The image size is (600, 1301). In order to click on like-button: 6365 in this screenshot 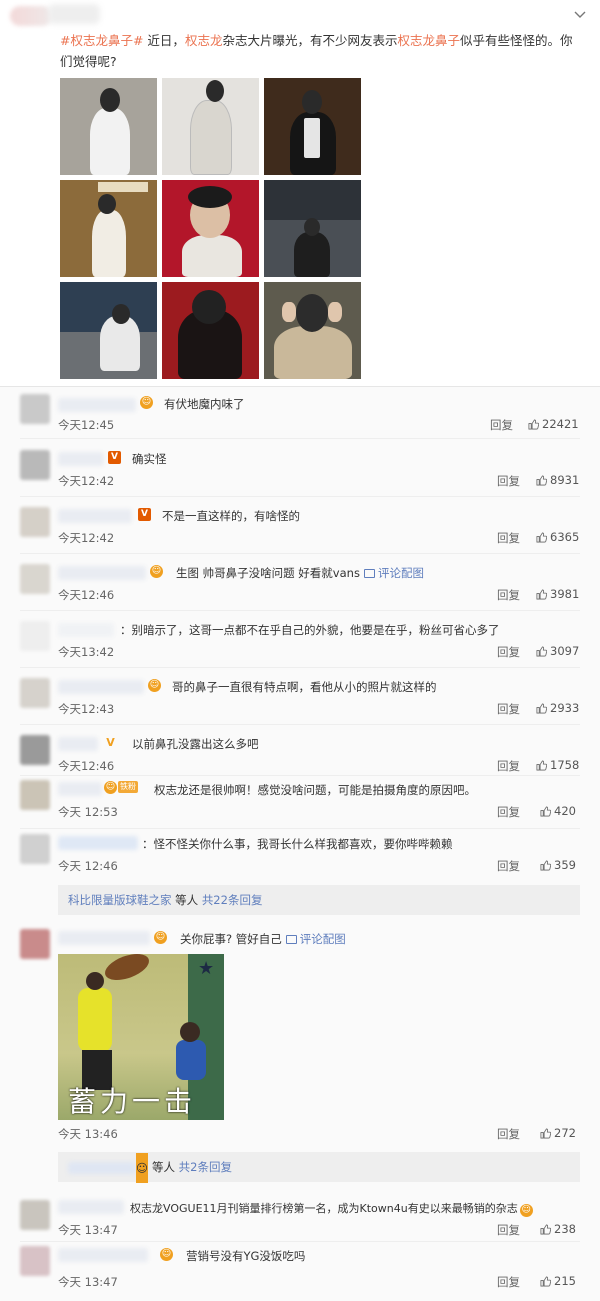, I will do `click(557, 537)`.